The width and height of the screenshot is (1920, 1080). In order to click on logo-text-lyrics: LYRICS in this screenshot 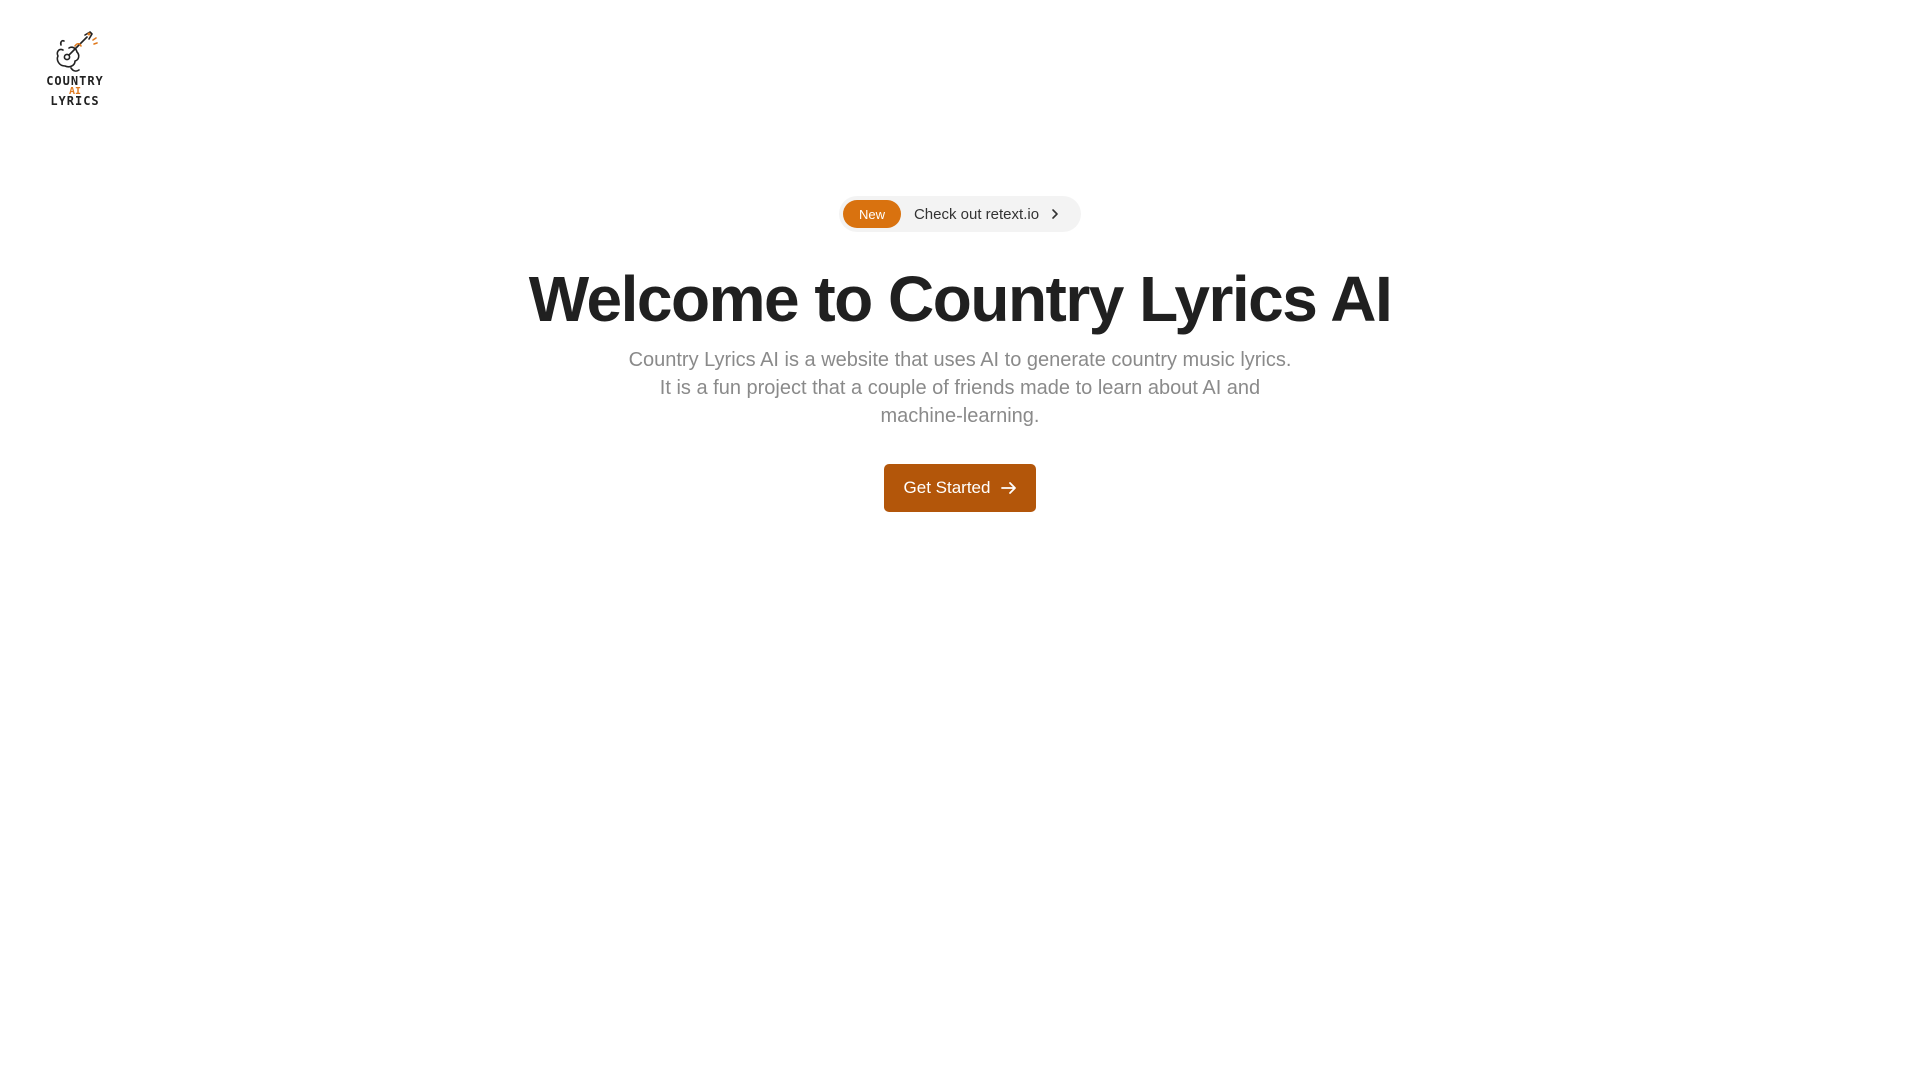, I will do `click(75, 101)`.